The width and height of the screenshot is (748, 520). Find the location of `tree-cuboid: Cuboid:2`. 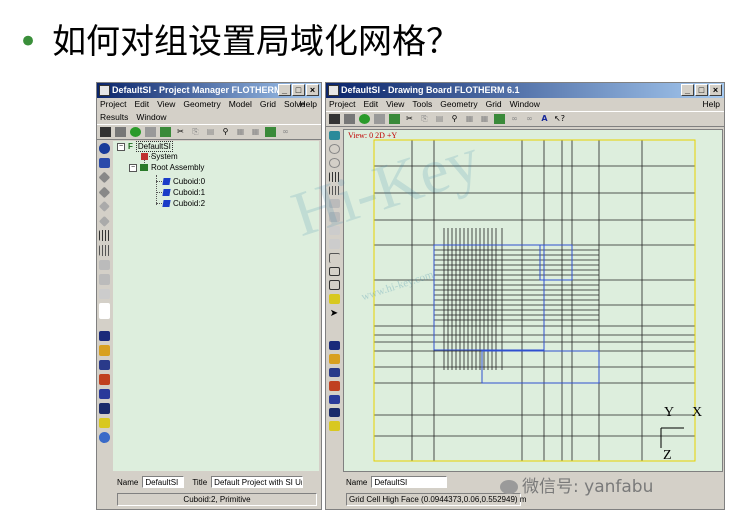

tree-cuboid: Cuboid:2 is located at coordinates (183, 203).